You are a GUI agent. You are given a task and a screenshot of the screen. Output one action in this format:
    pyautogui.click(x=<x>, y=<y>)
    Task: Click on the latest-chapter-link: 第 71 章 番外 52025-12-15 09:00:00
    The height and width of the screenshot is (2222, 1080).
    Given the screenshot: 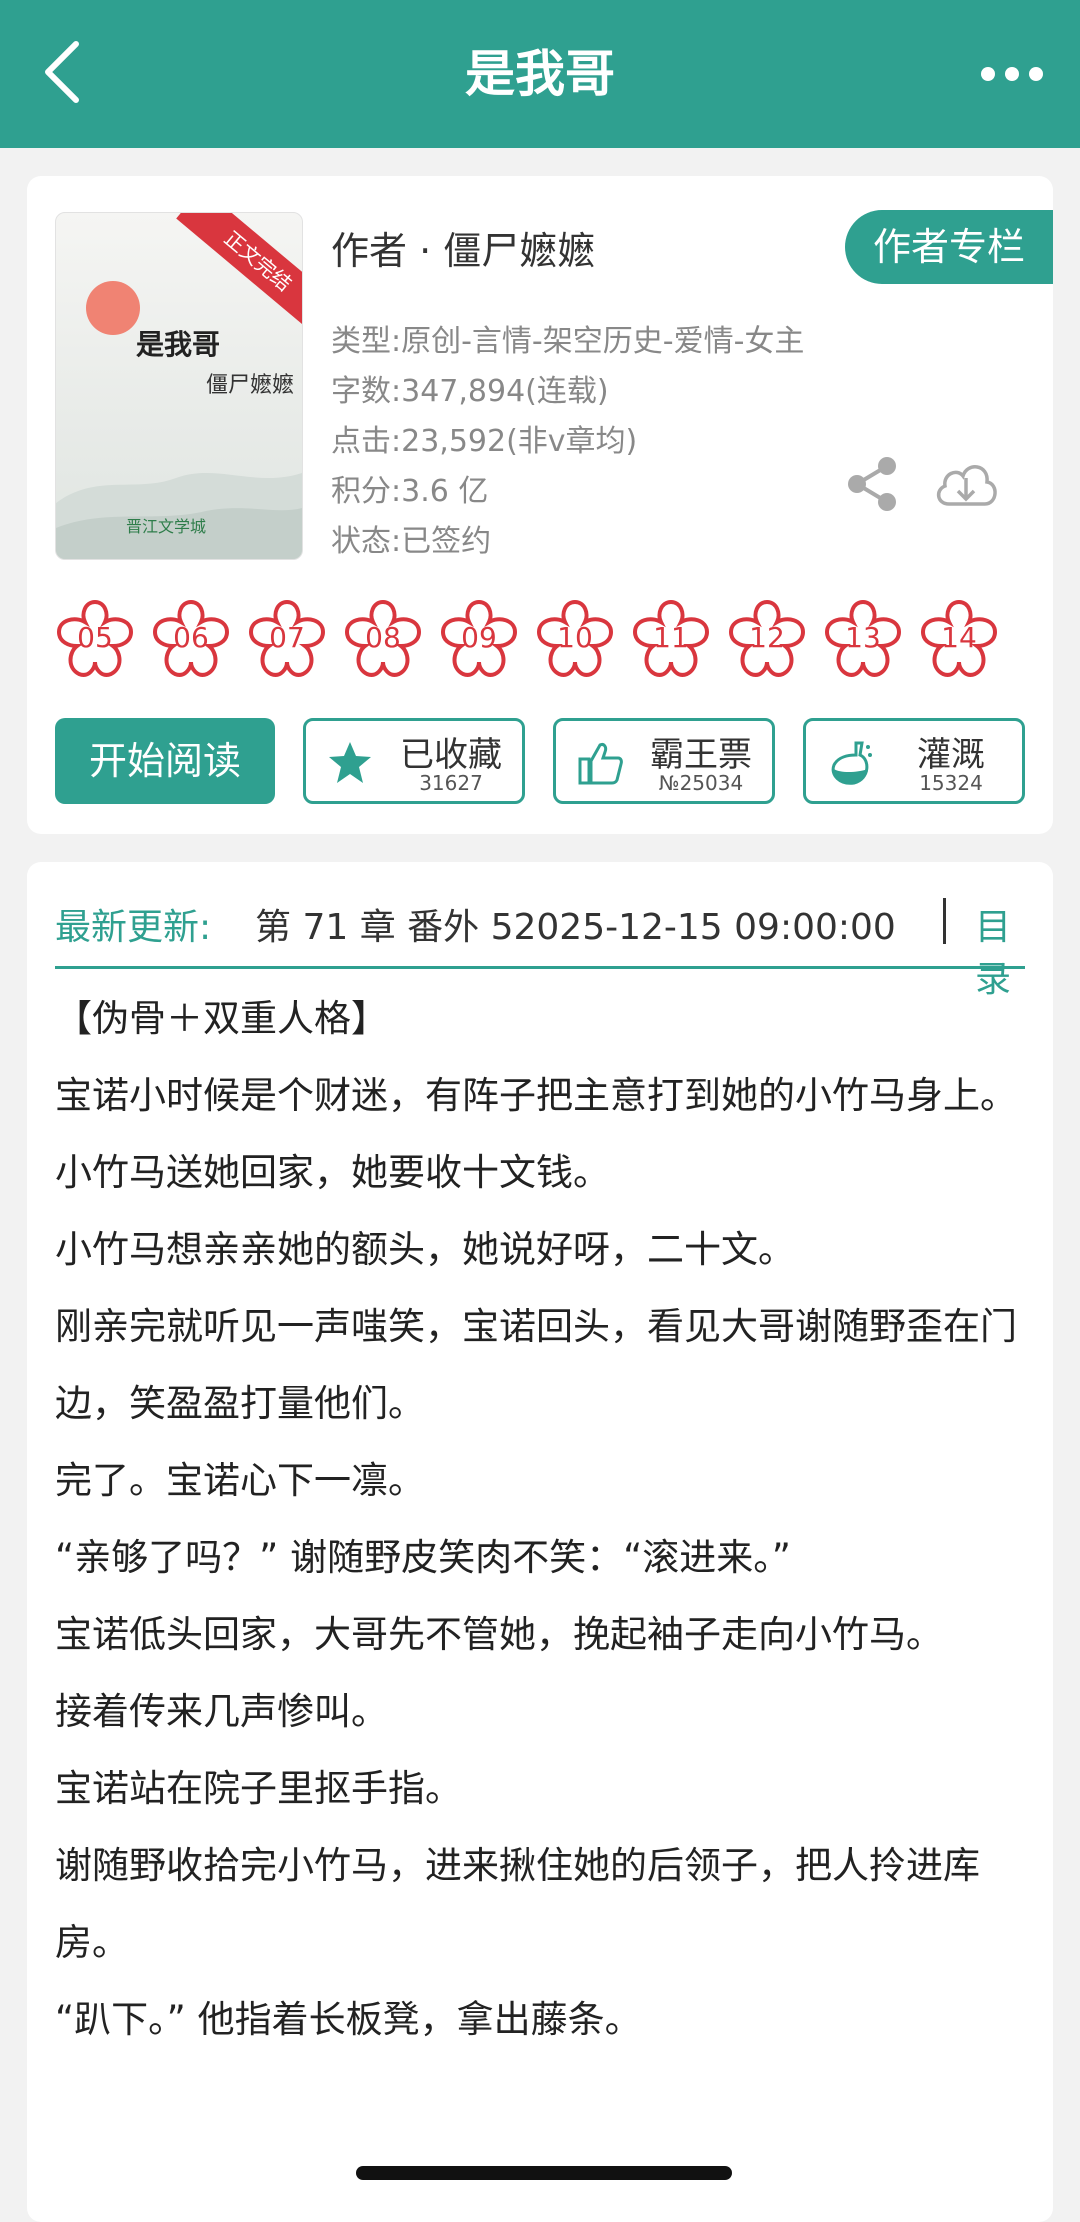 What is the action you would take?
    pyautogui.click(x=575, y=924)
    